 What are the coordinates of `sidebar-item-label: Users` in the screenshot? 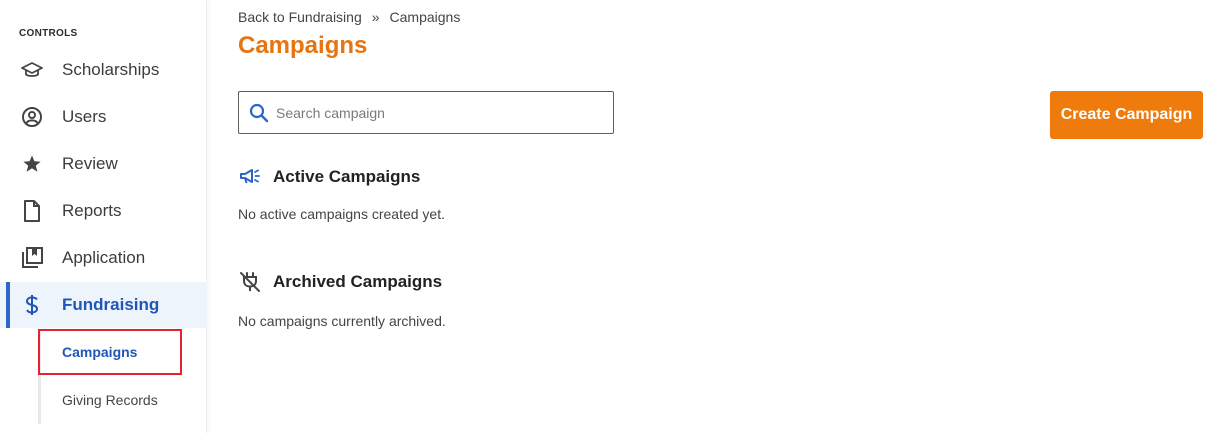 It's located at (84, 116).